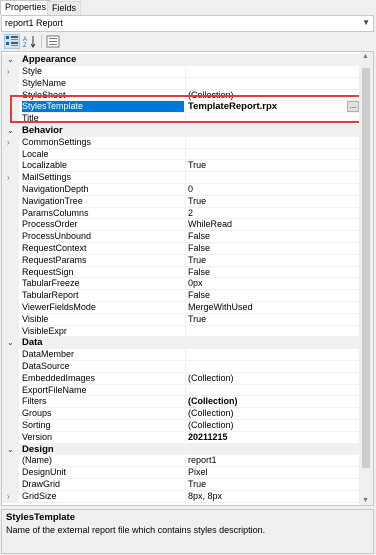 The width and height of the screenshot is (376, 555). Describe the element at coordinates (181, 355) in the screenshot. I see `property-row-datamember: DataMember` at that location.